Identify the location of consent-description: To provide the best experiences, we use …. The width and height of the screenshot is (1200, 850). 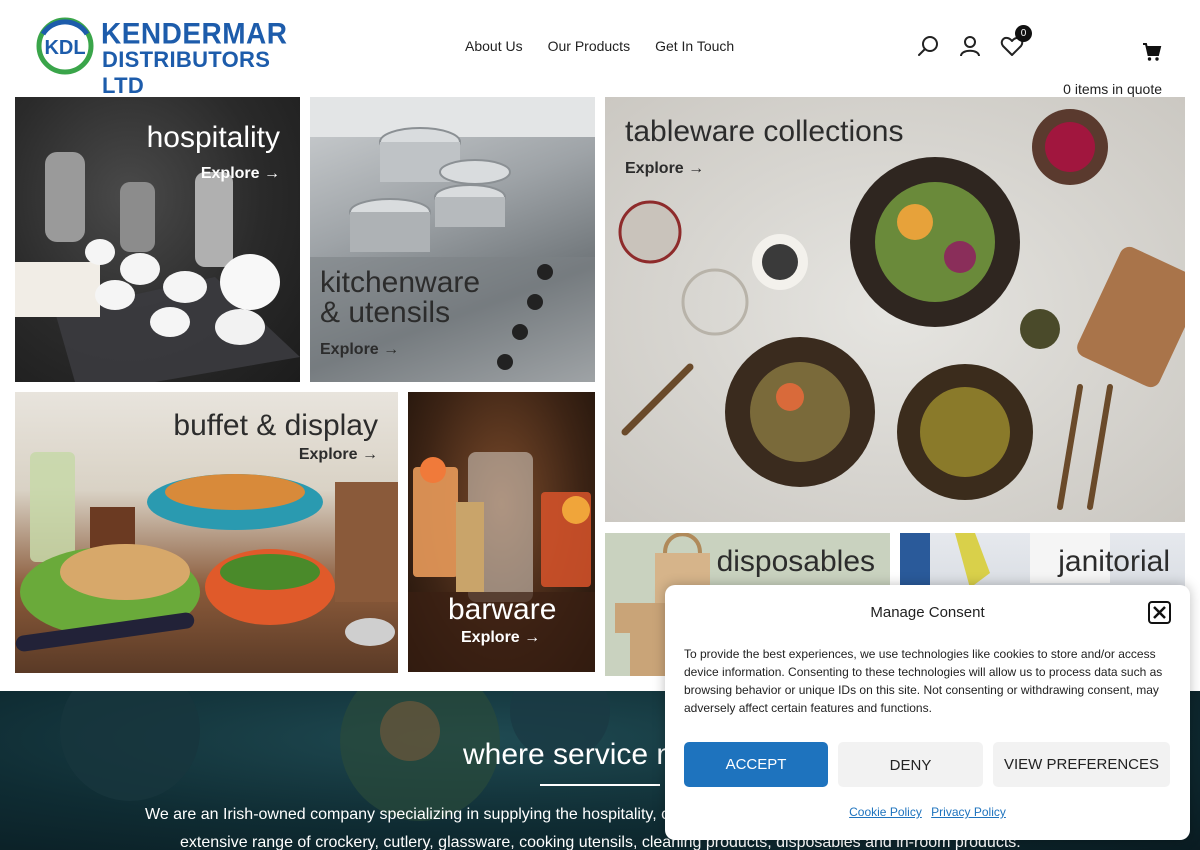
(923, 681).